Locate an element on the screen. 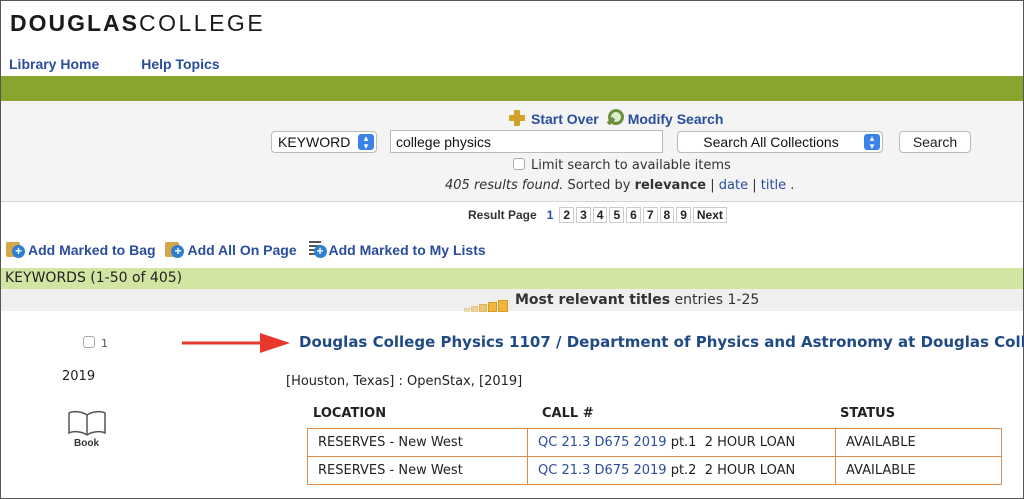 The width and height of the screenshot is (1024, 499). book-icon is located at coordinates (87, 423).